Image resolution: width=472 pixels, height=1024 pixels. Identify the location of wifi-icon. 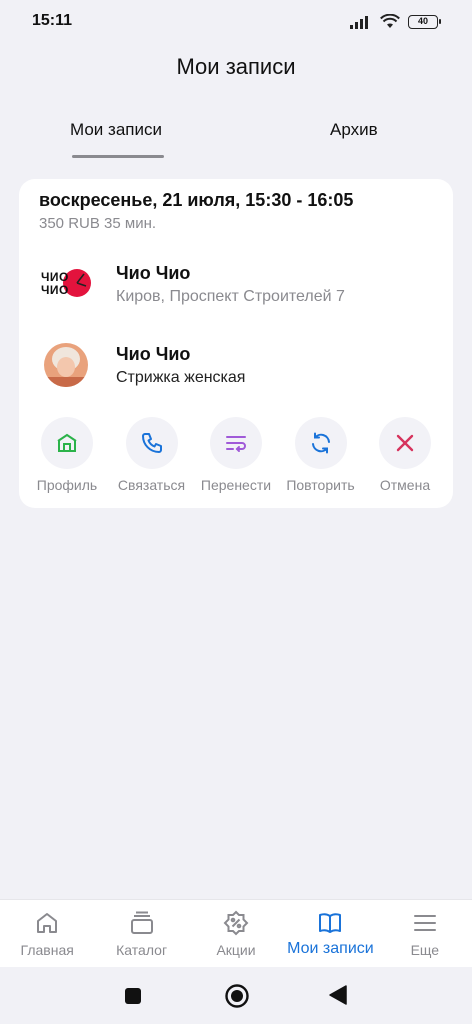
(390, 21).